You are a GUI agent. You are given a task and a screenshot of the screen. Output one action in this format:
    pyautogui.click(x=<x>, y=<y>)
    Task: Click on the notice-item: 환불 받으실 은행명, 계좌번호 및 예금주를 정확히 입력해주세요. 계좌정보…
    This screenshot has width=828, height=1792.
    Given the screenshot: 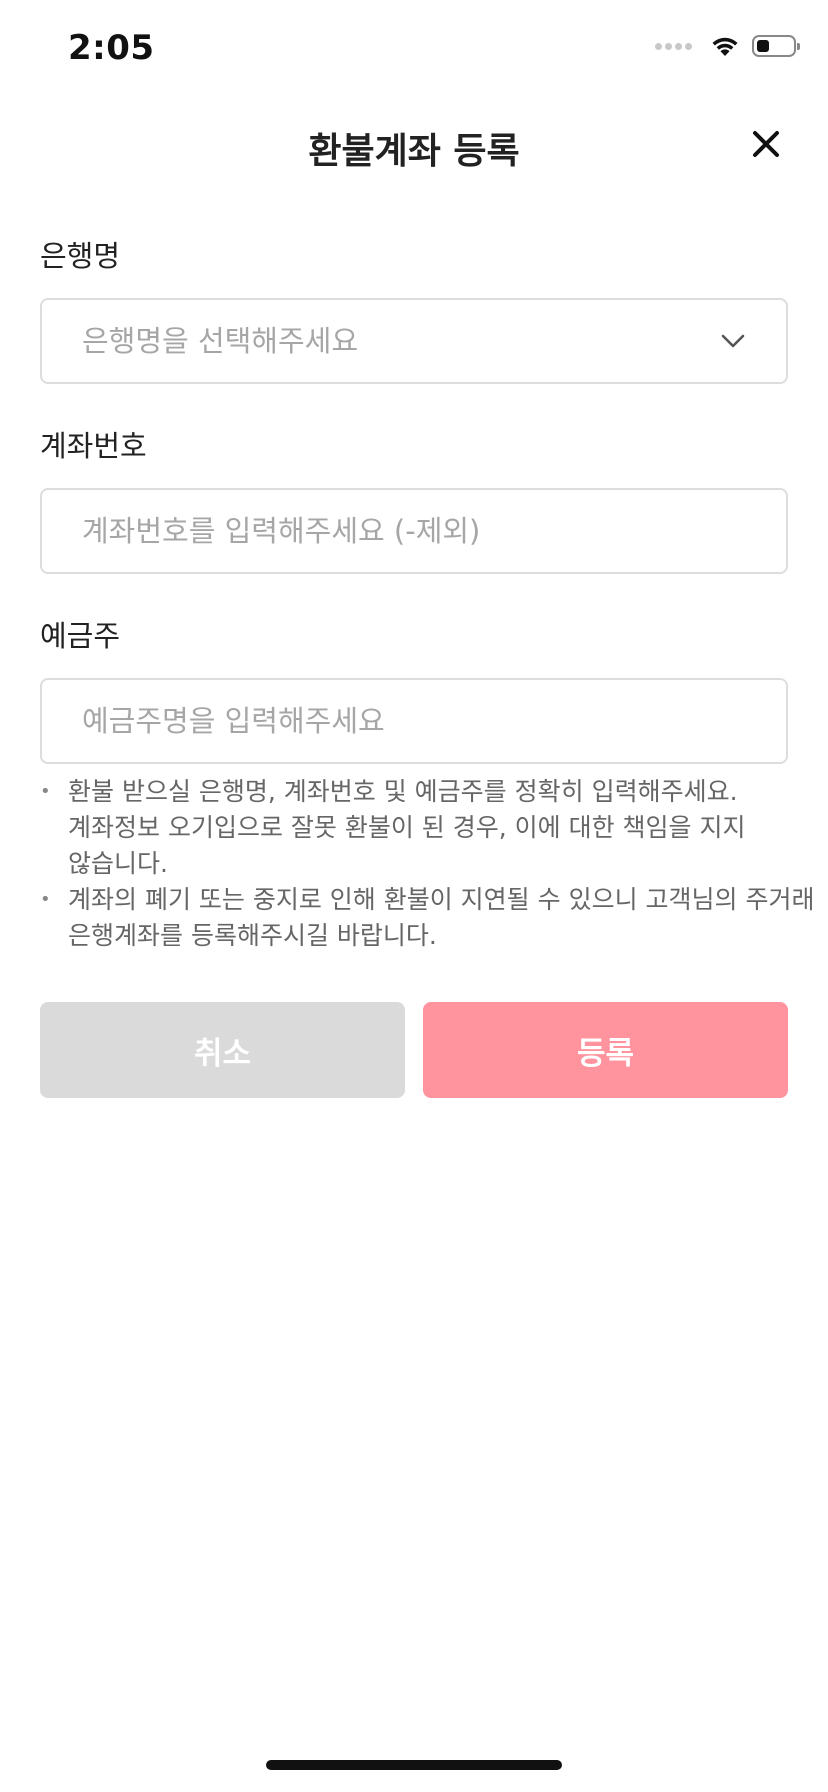 What is the action you would take?
    pyautogui.click(x=420, y=828)
    